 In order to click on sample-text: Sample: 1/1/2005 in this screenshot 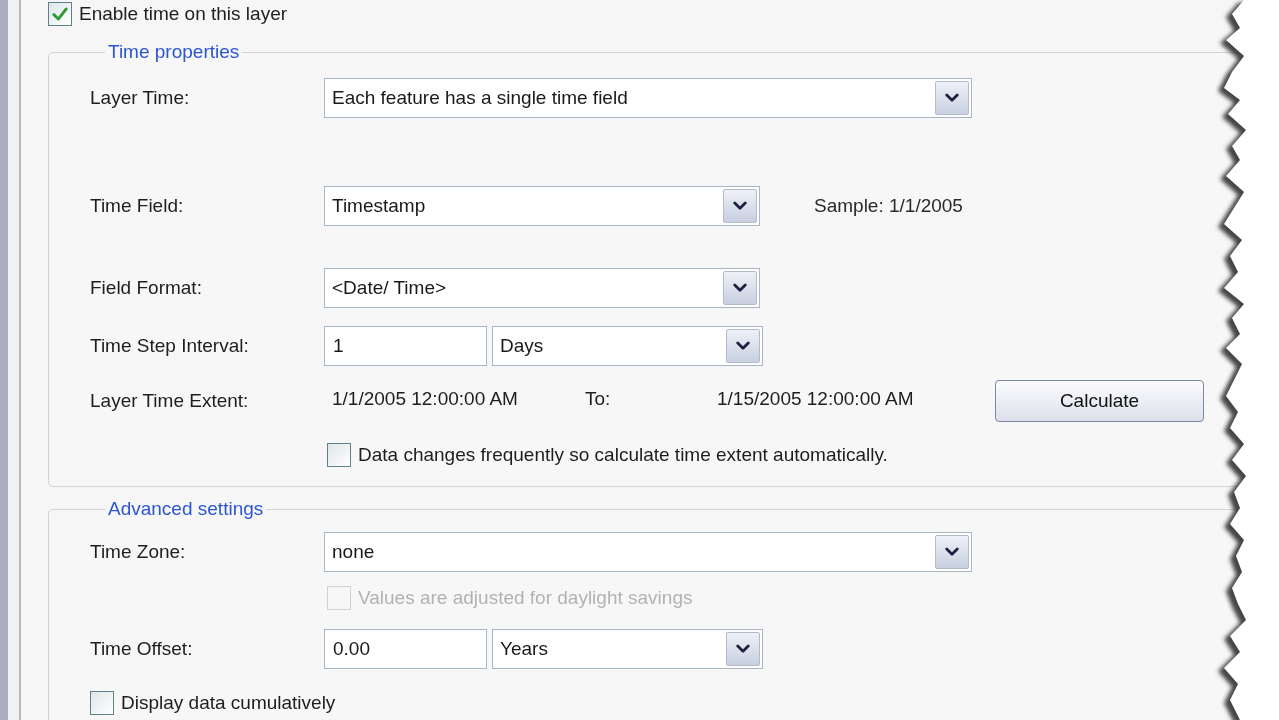, I will do `click(888, 206)`.